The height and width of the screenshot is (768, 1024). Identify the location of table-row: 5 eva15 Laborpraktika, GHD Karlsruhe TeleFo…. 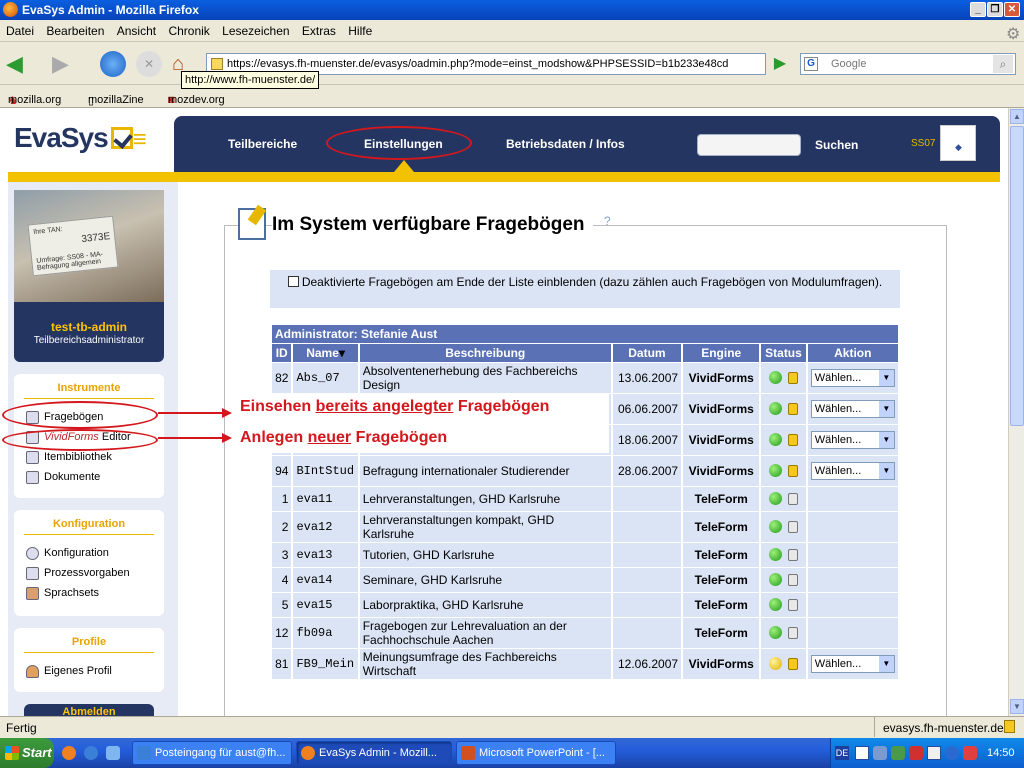
(585, 605).